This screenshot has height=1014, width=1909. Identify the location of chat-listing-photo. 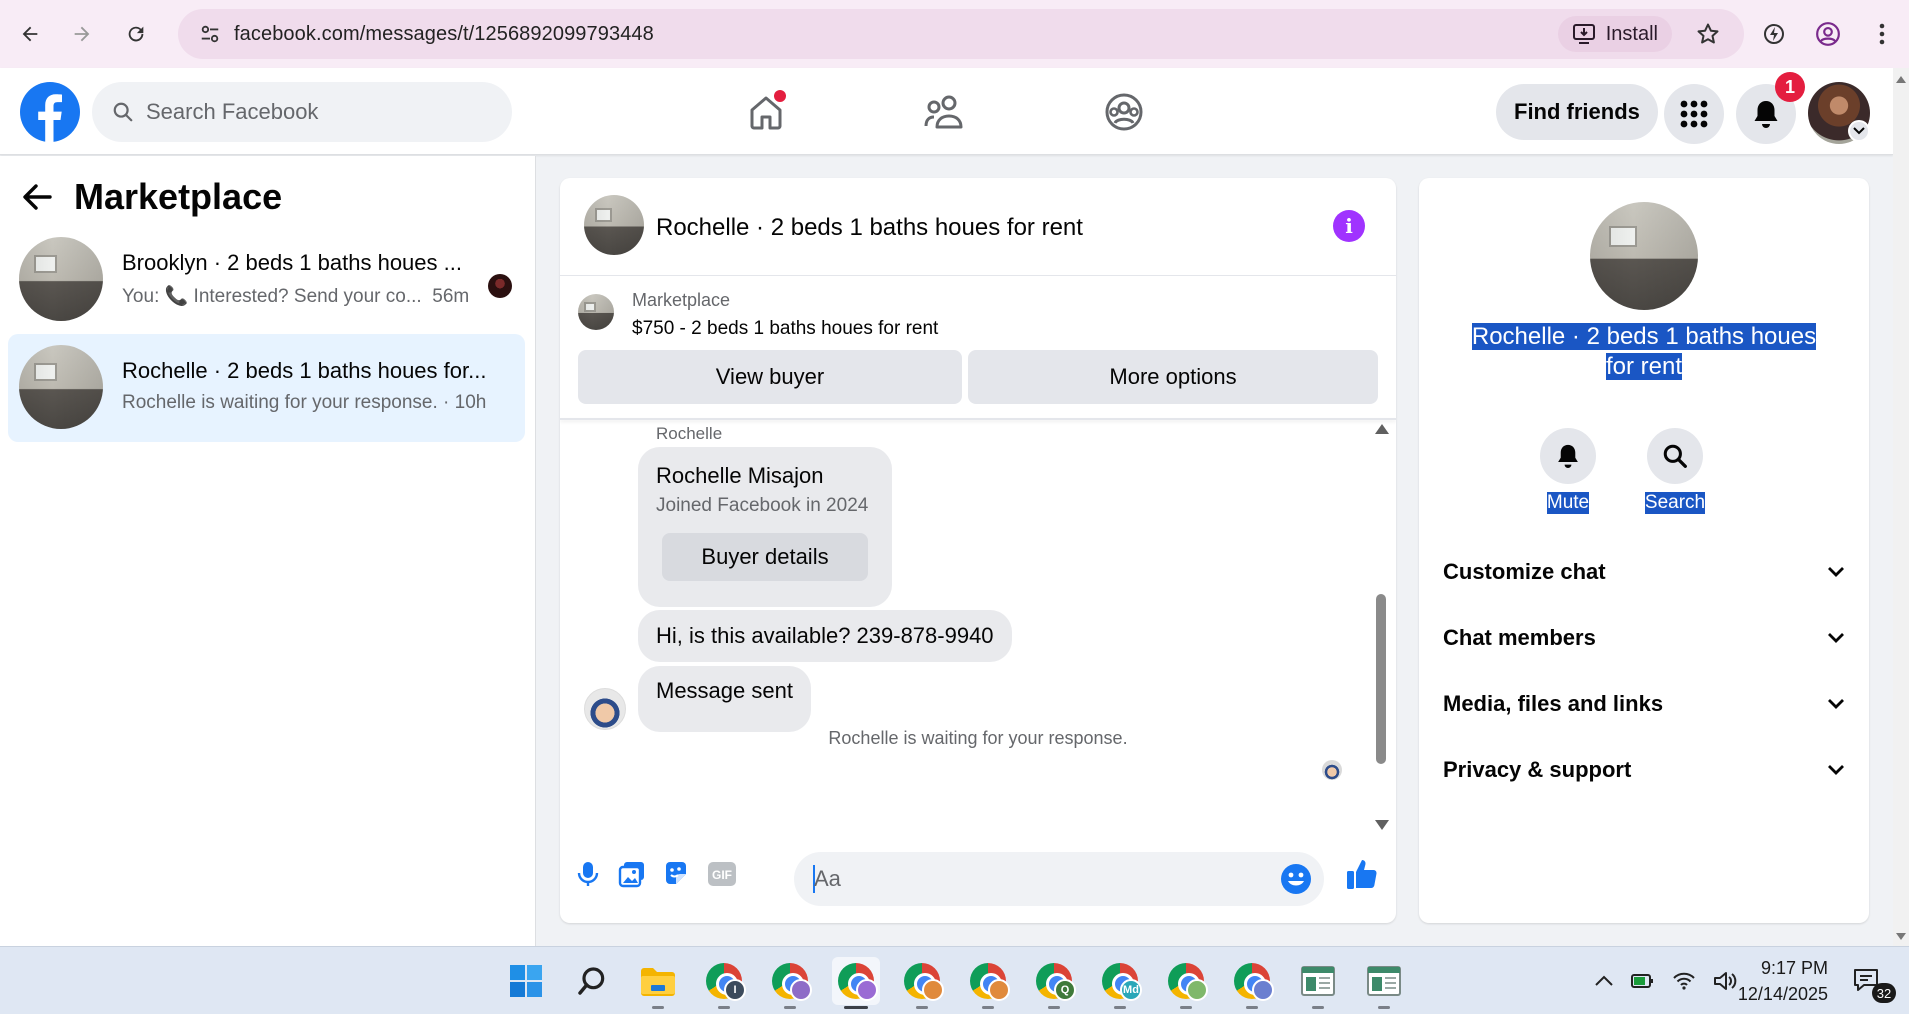
(614, 225).